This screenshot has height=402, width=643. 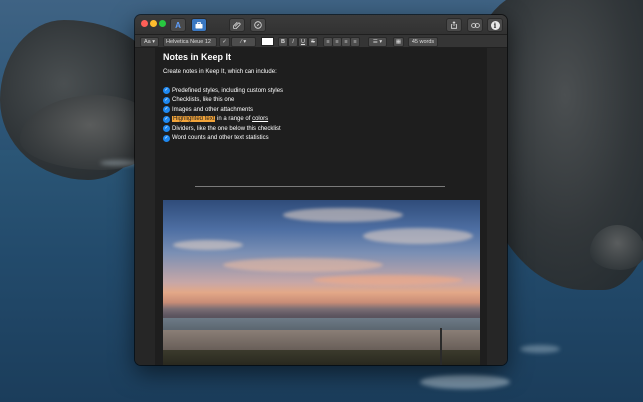 What do you see at coordinates (321, 324) in the screenshot?
I see `photo-sea` at bounding box center [321, 324].